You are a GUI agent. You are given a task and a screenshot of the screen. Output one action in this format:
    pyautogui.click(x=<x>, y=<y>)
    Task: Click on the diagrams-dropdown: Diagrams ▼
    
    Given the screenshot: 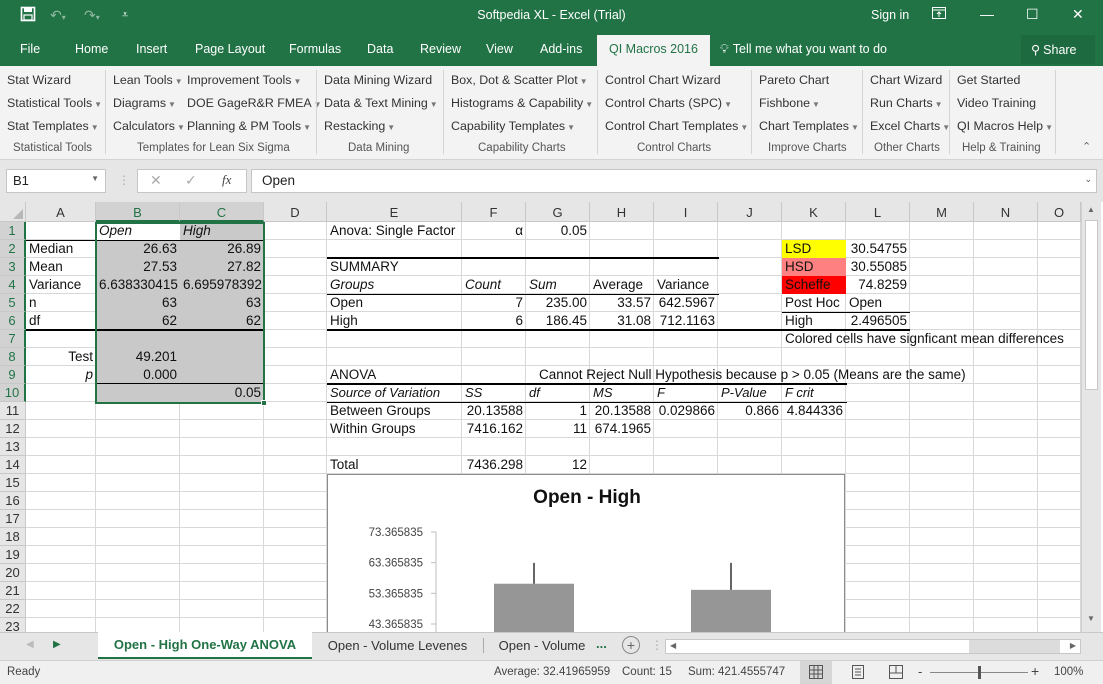 What is the action you would take?
    pyautogui.click(x=144, y=103)
    